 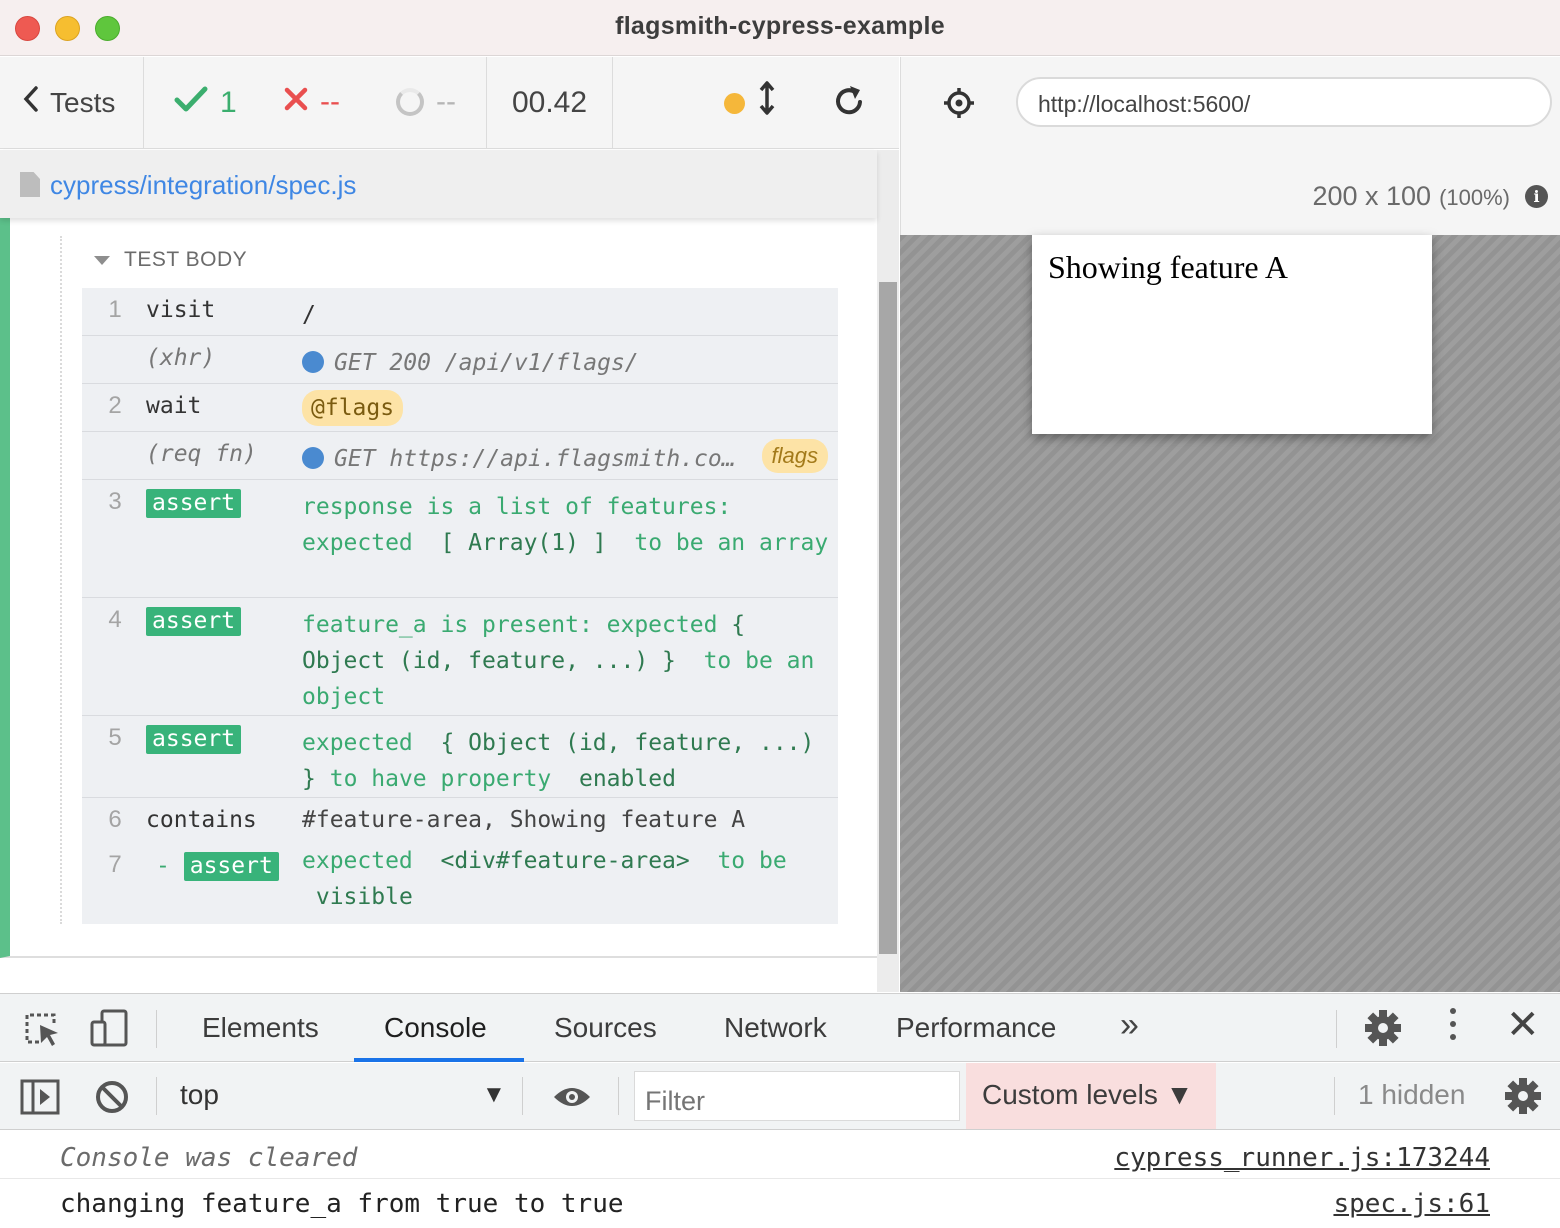 I want to click on pending-count: --, so click(x=446, y=101).